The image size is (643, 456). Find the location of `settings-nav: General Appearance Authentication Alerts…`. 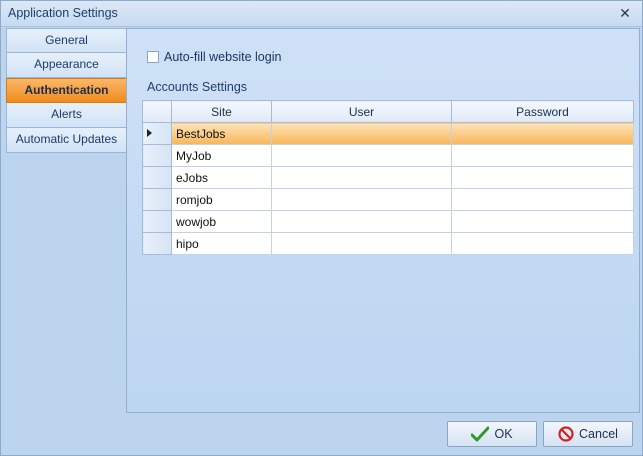

settings-nav: General Appearance Authentication Alerts… is located at coordinates (66, 90).